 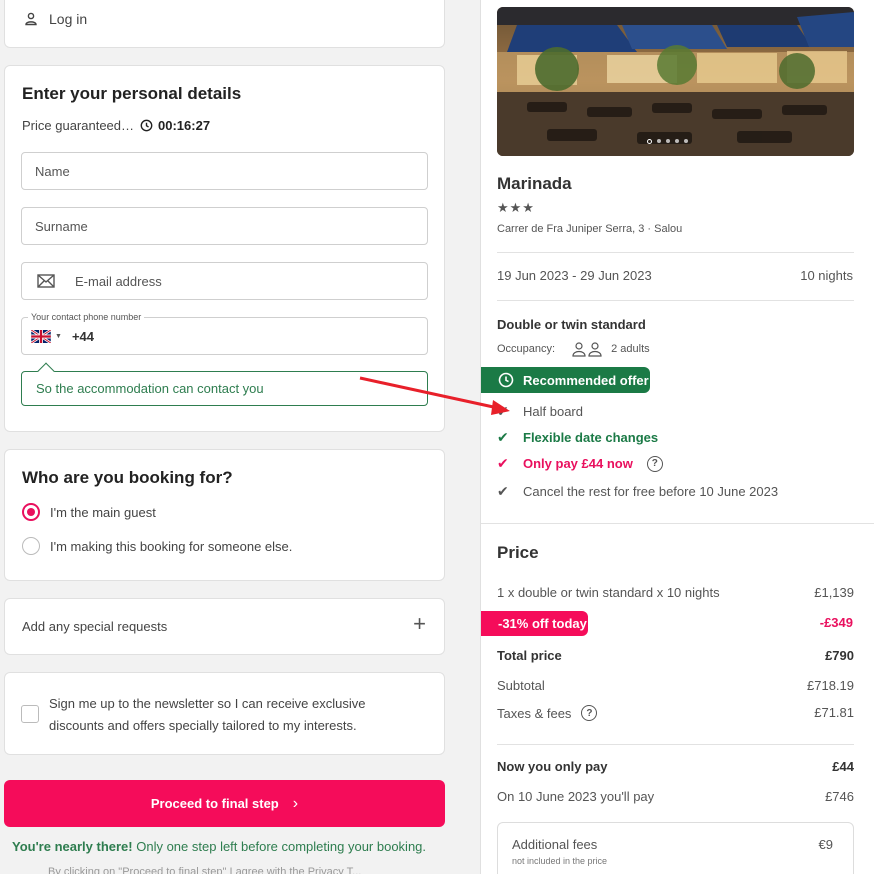 I want to click on uk-flag-icon, so click(x=41, y=336).